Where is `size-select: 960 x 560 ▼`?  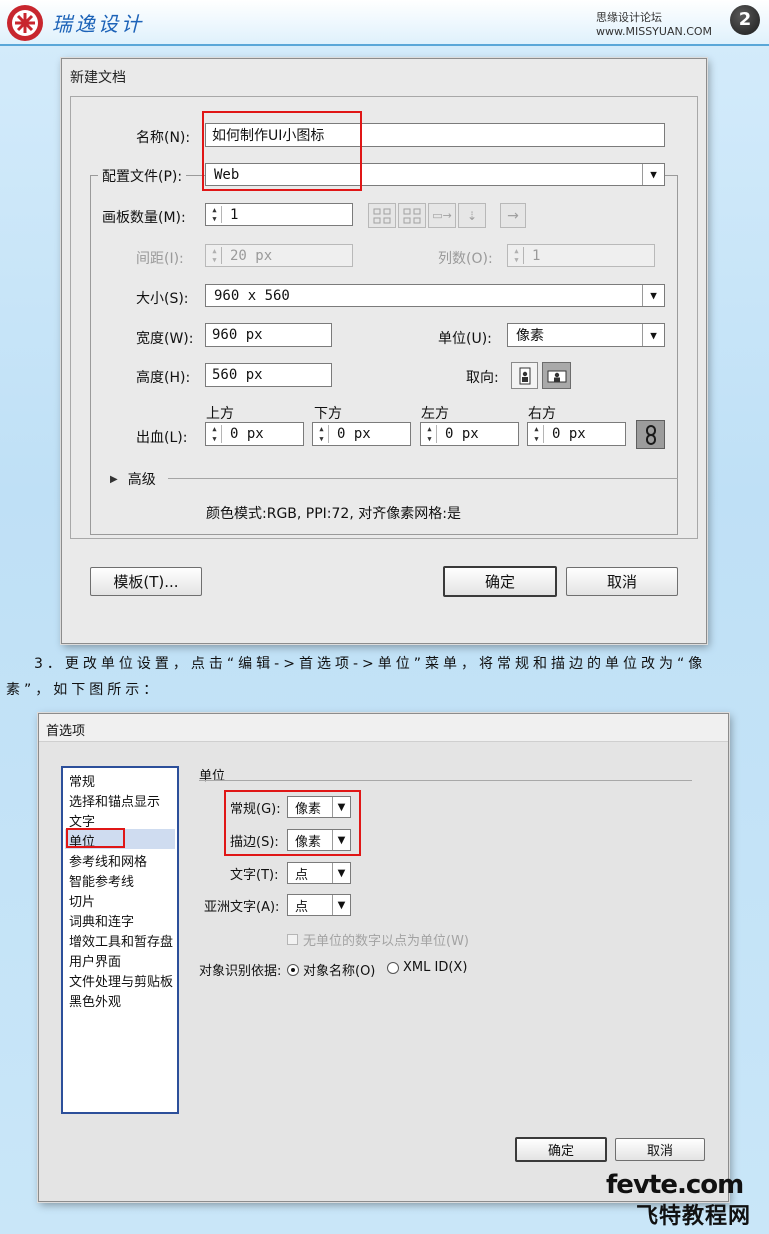
size-select: 960 x 560 ▼ is located at coordinates (435, 295).